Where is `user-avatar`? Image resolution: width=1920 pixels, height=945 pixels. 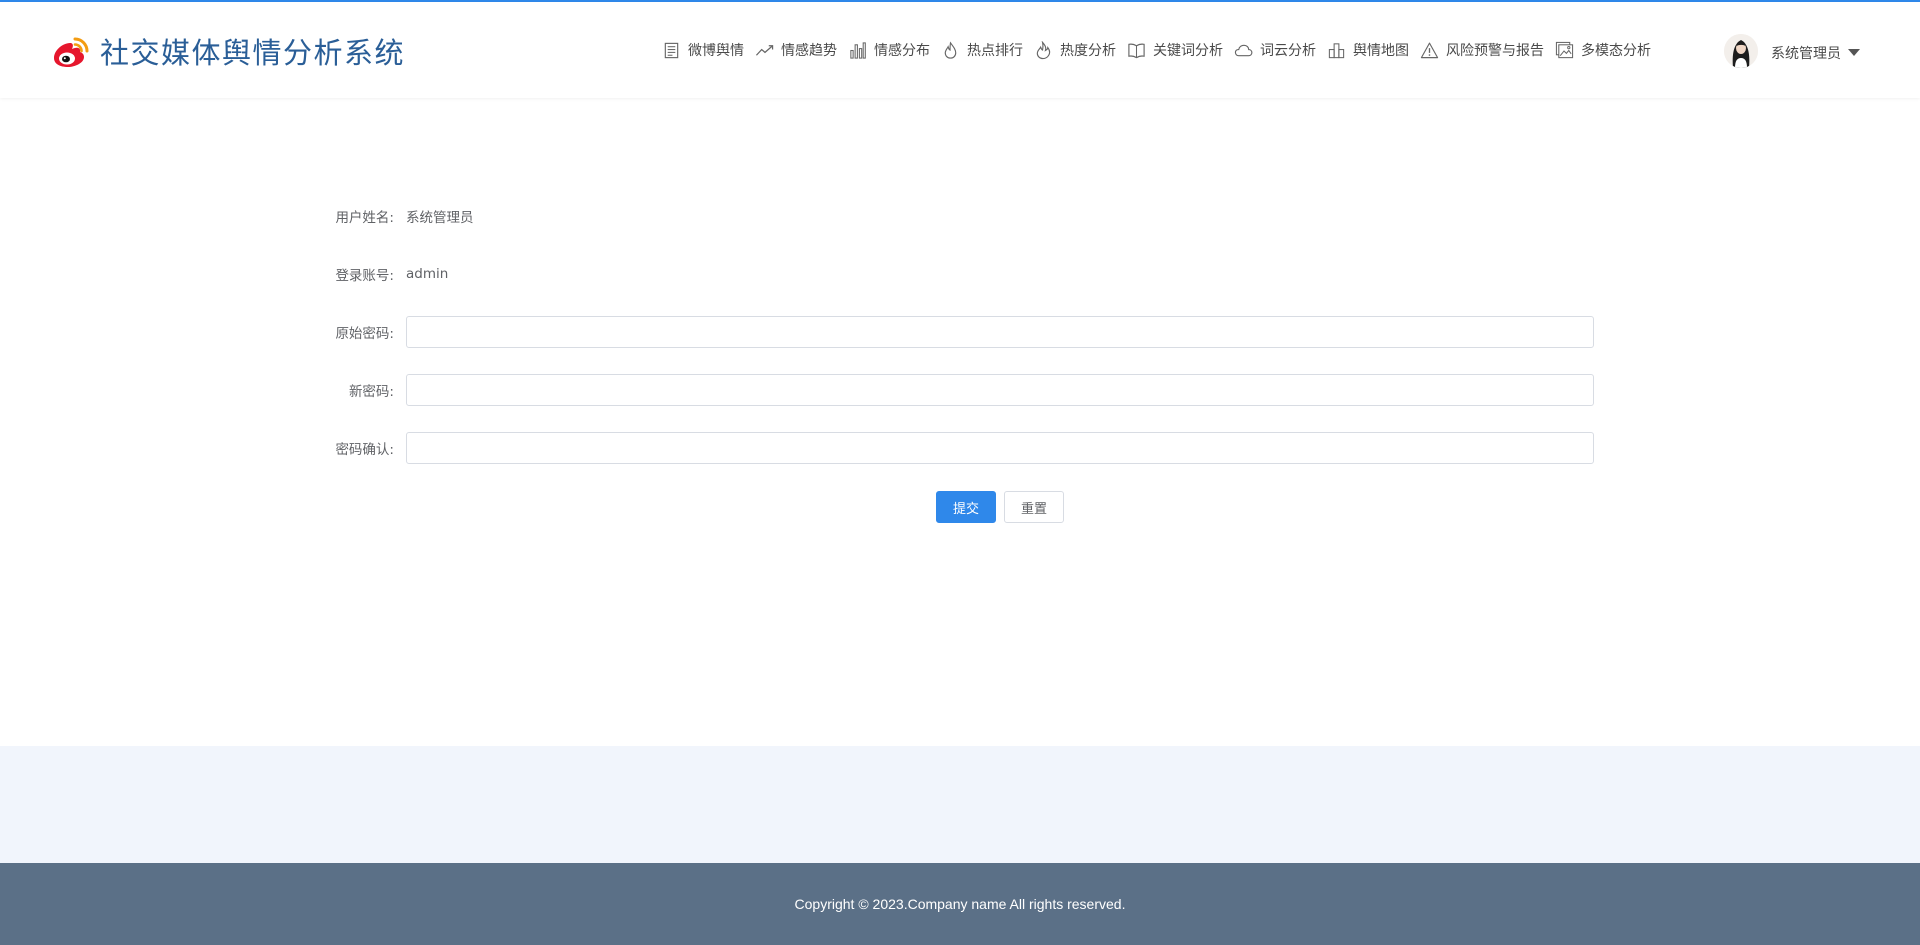
user-avatar is located at coordinates (1741, 51).